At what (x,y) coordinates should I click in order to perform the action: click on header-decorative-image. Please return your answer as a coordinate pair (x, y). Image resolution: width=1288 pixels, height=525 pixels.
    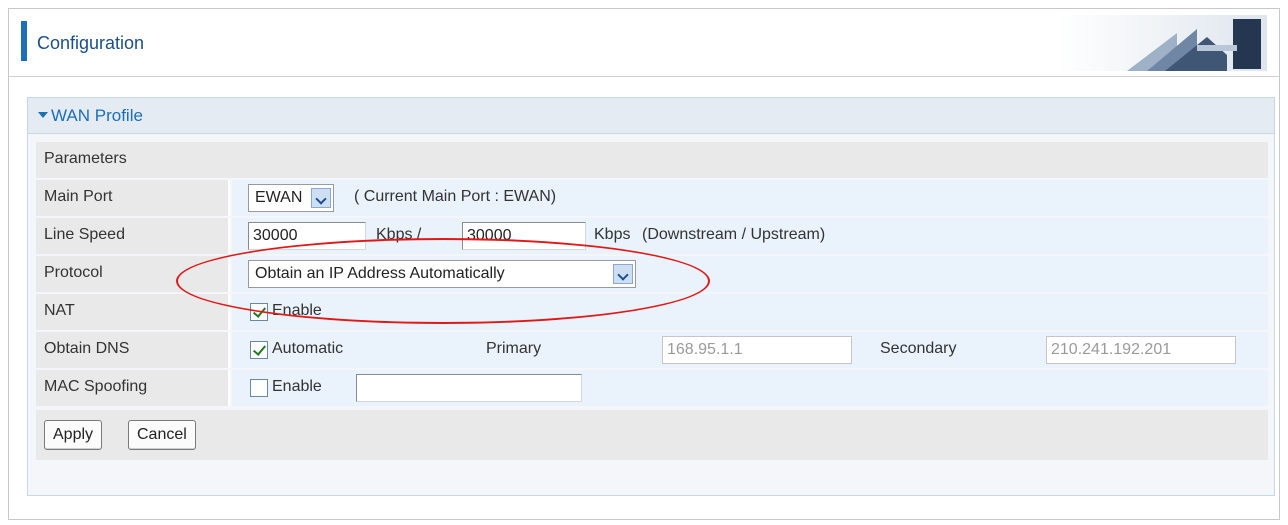
    Looking at the image, I should click on (1162, 43).